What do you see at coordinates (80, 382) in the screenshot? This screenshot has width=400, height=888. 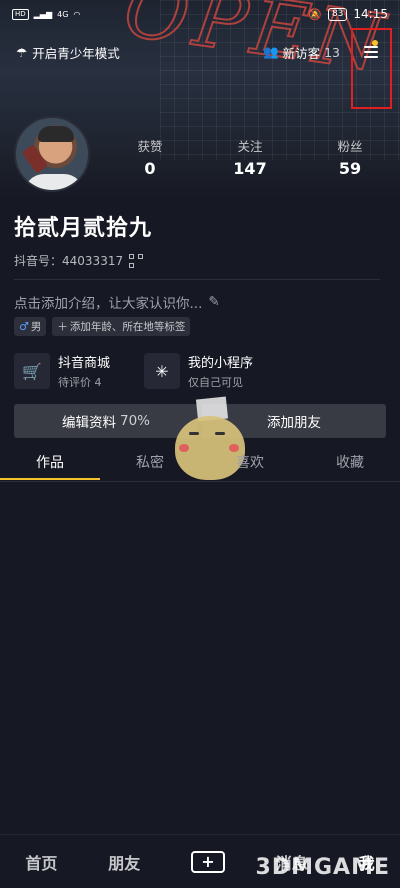 I see `shop-subtitle: 待评价 4` at bounding box center [80, 382].